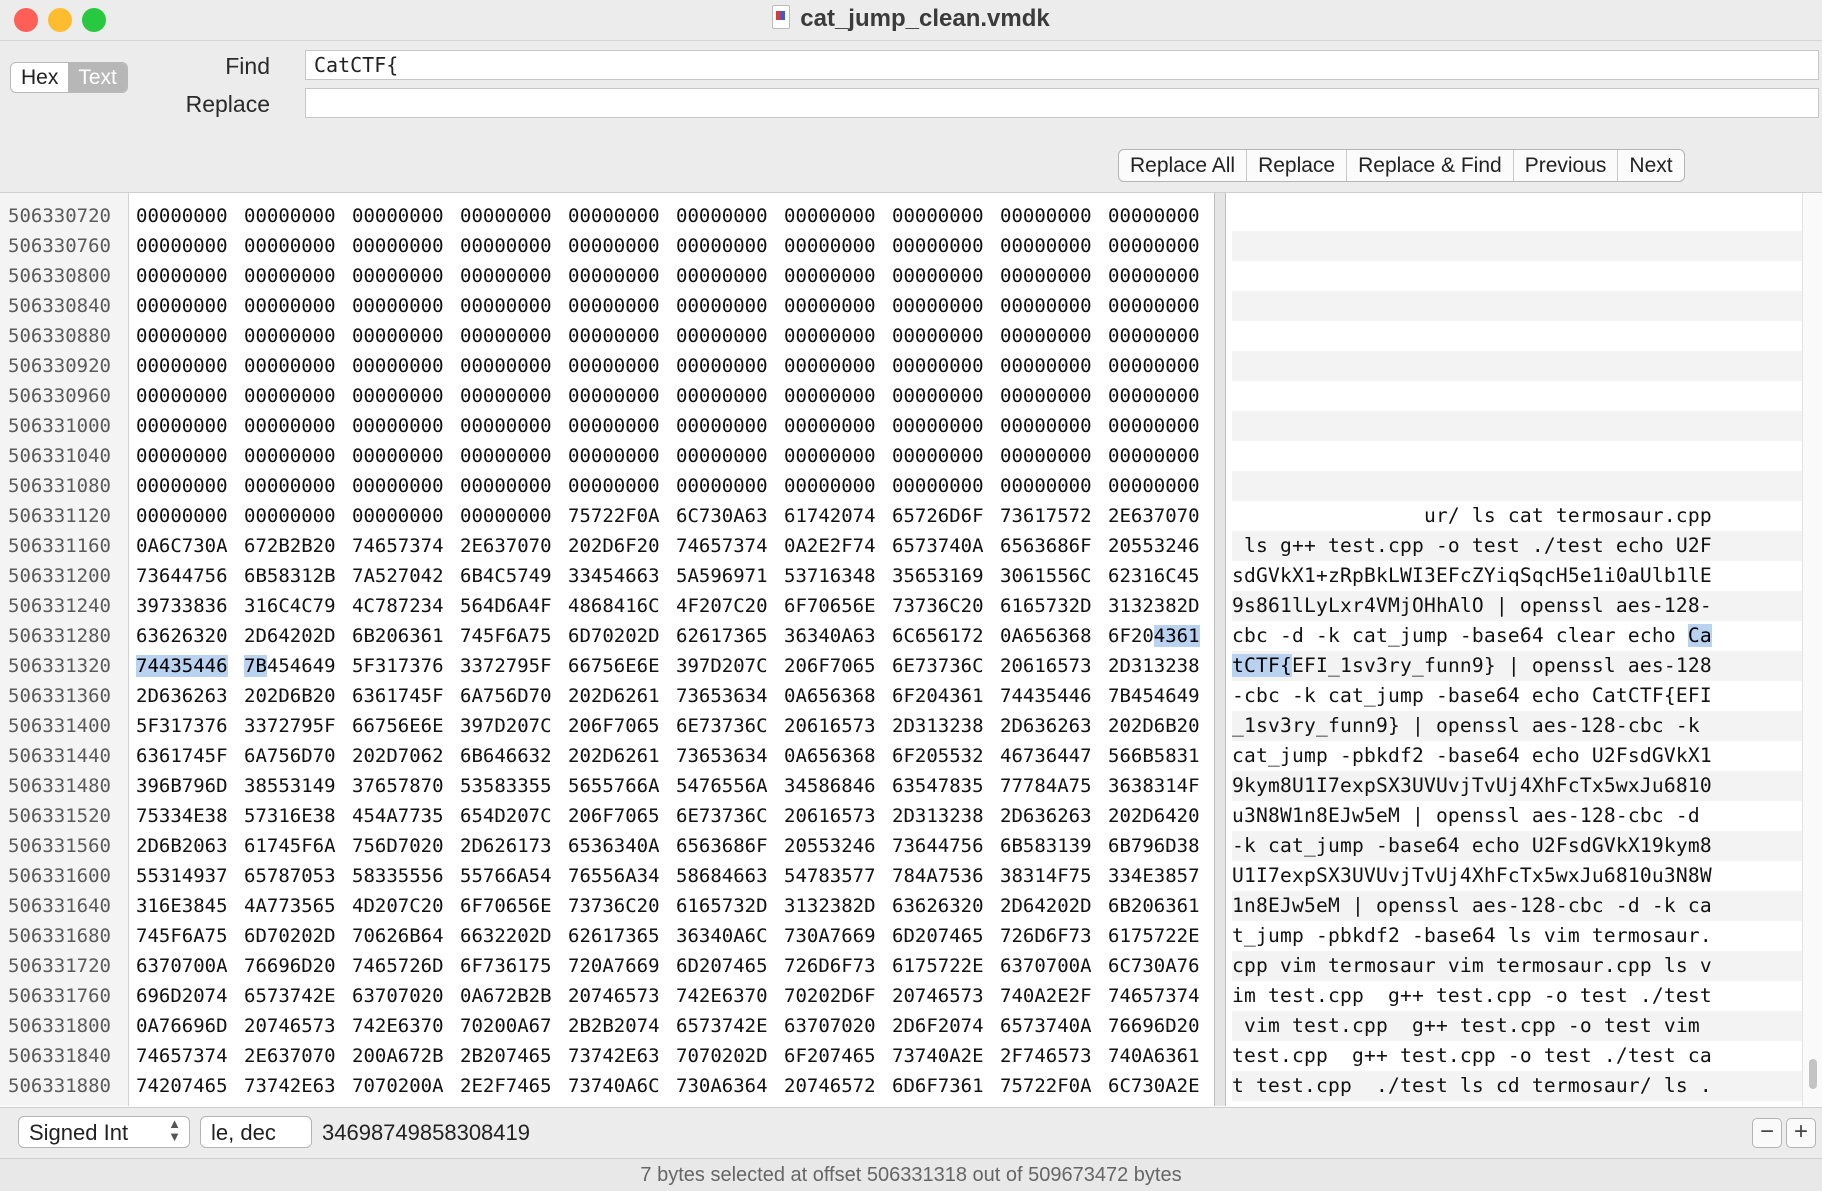  Describe the element at coordinates (838, 696) in the screenshot. I see `hex-group: 0A656368` at that location.